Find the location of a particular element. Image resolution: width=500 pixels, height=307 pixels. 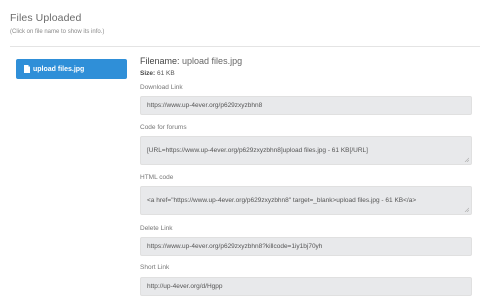

size-value: 61 KB is located at coordinates (165, 73).